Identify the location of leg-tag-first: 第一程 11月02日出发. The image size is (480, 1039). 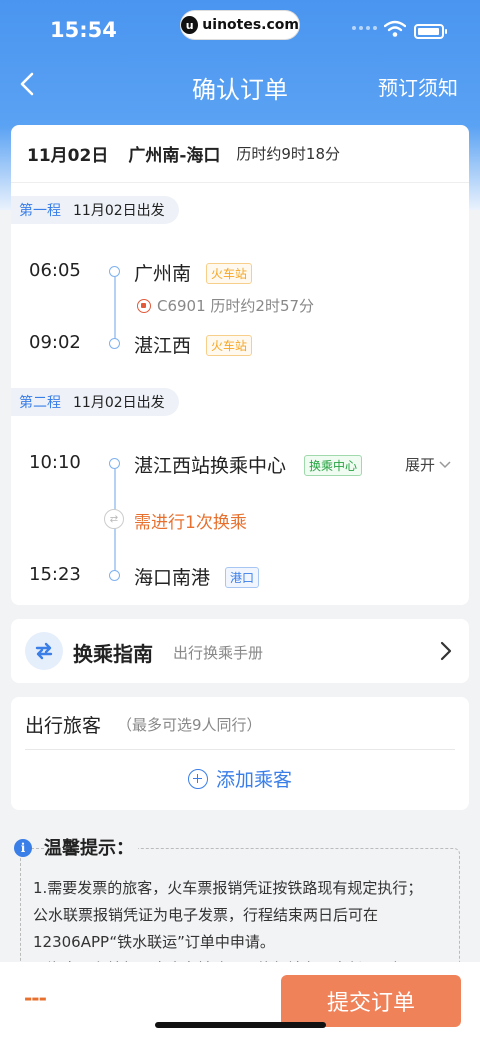
(95, 210).